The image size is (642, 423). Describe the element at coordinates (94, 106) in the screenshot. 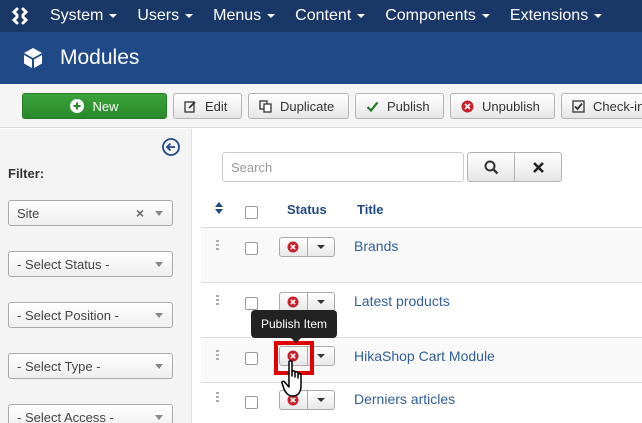

I see `new-button: New` at that location.